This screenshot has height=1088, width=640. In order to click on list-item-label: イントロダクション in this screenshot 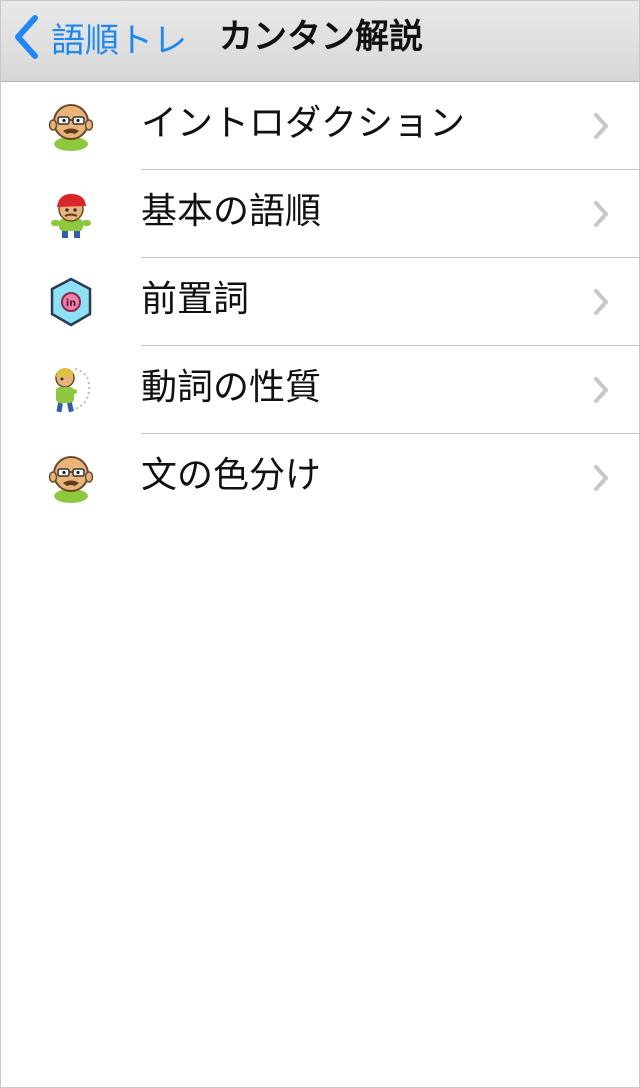, I will do `click(303, 123)`.